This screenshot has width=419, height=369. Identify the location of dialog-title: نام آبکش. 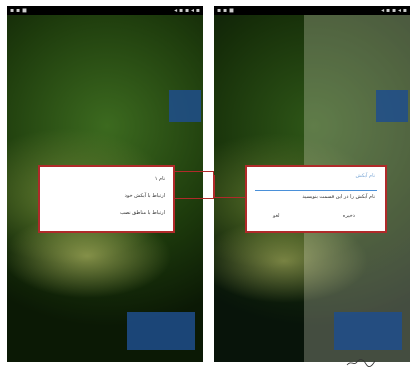
(365, 176).